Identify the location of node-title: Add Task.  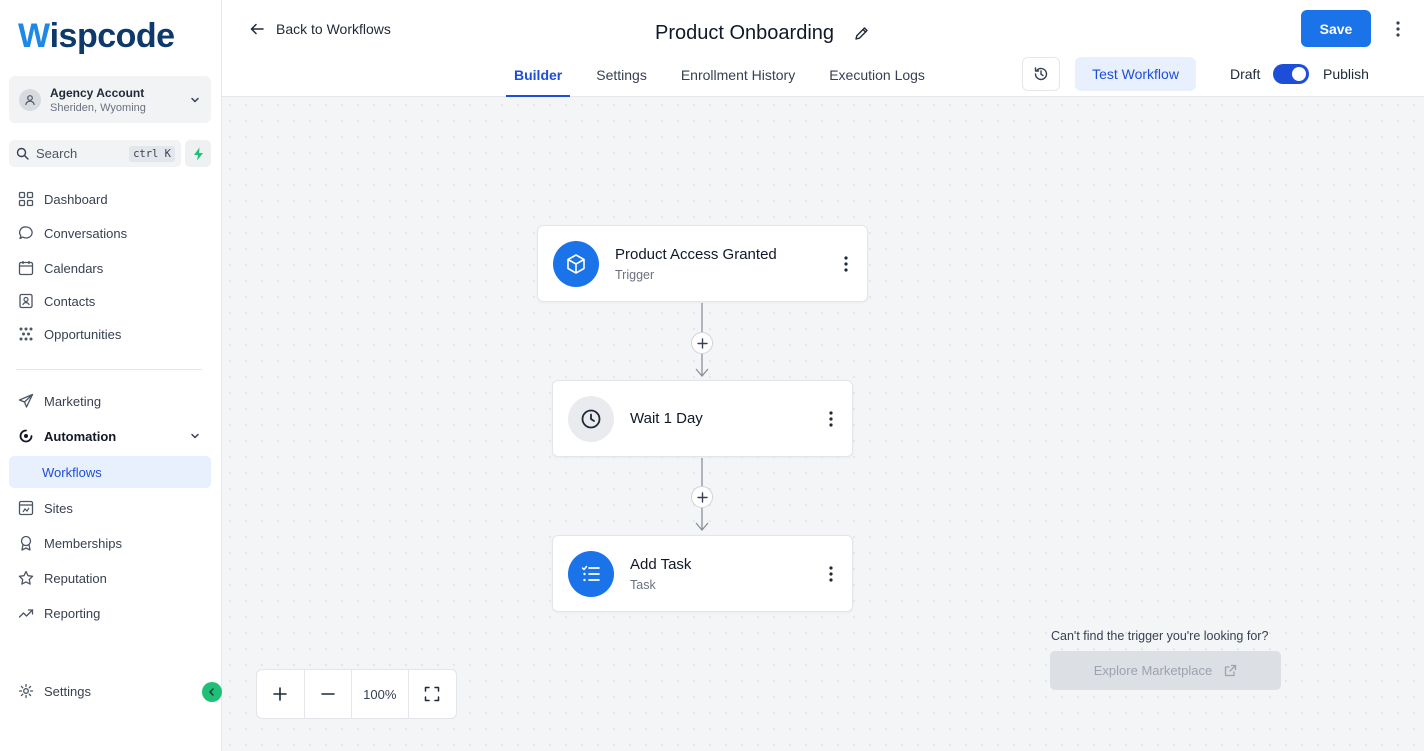
(661, 564).